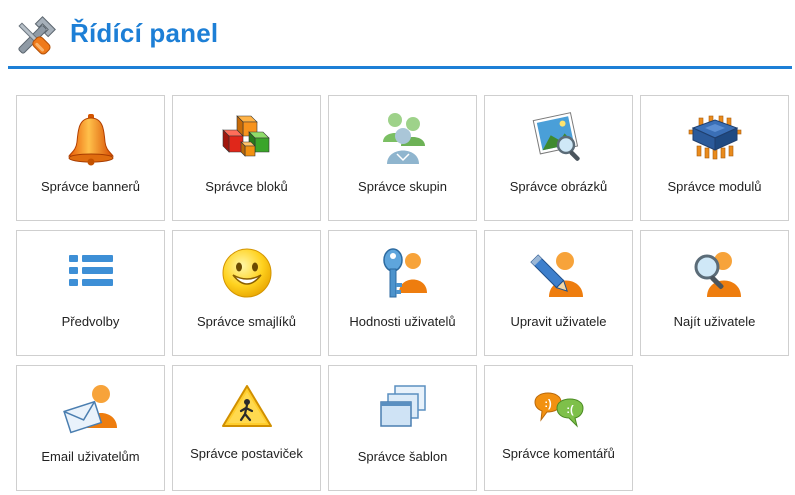 The height and width of the screenshot is (495, 795). What do you see at coordinates (247, 408) in the screenshot?
I see `warning-sign-icon` at bounding box center [247, 408].